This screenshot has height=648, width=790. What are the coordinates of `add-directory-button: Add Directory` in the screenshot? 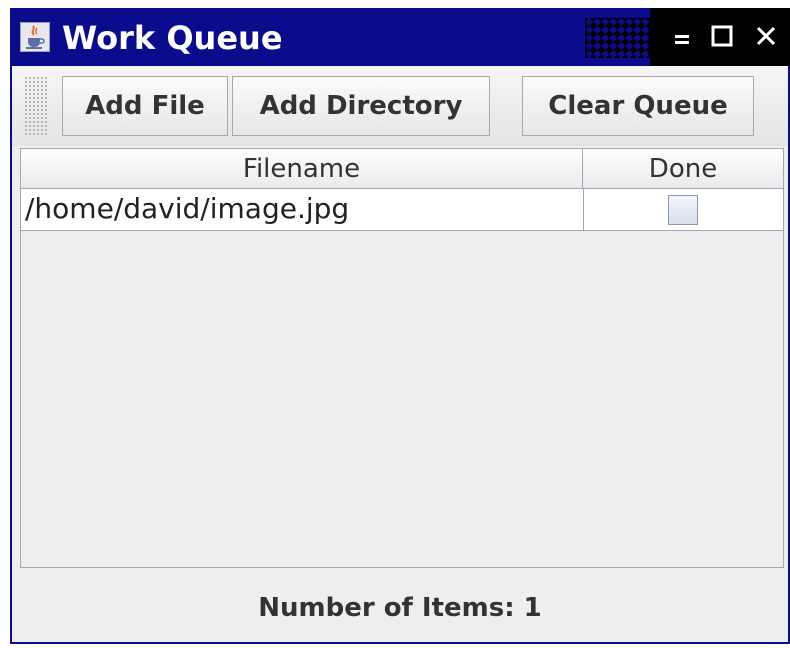 It's located at (361, 106).